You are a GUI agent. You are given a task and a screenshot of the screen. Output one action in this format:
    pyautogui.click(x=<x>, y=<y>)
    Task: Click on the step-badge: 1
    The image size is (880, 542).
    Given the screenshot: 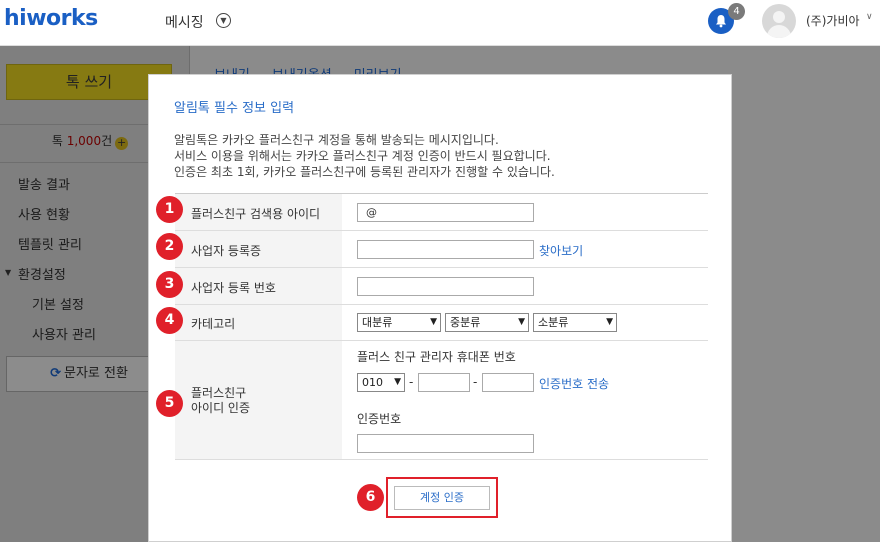 What is the action you would take?
    pyautogui.click(x=169, y=209)
    